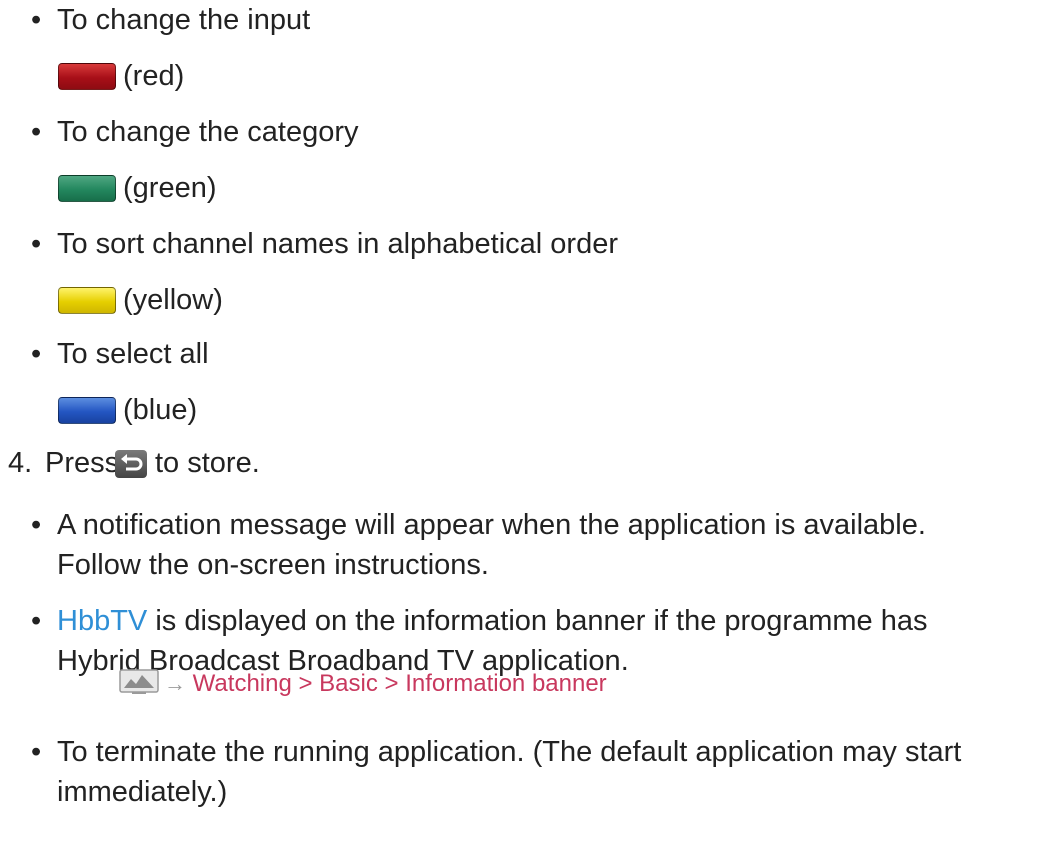 This screenshot has width=1059, height=847. What do you see at coordinates (160, 410) in the screenshot?
I see `label-blue: (blue)` at bounding box center [160, 410].